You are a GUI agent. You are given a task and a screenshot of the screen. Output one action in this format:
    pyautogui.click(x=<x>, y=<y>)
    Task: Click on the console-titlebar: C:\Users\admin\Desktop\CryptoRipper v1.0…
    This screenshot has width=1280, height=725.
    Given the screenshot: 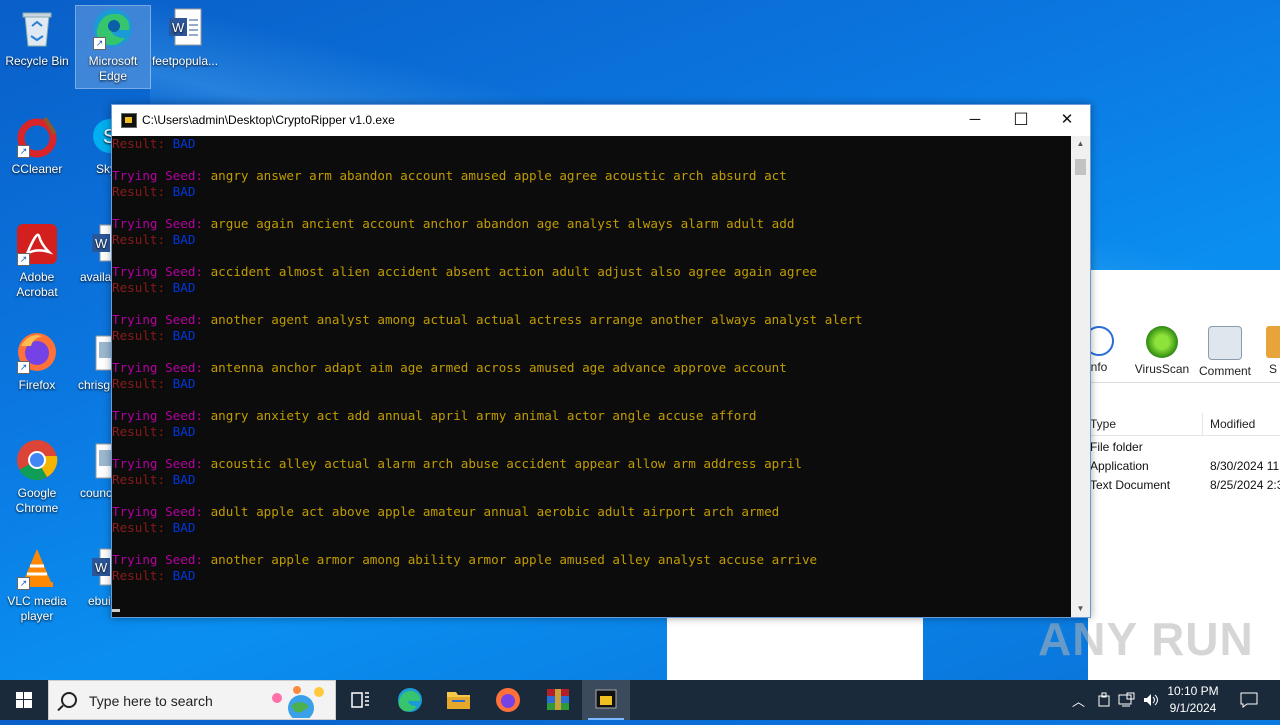 What is the action you would take?
    pyautogui.click(x=601, y=120)
    